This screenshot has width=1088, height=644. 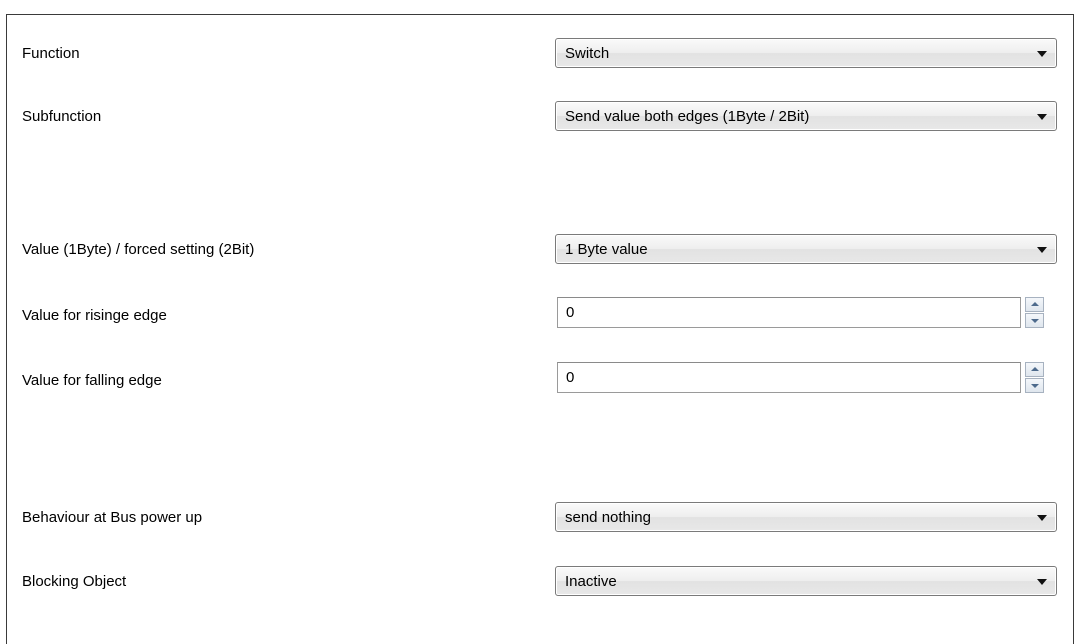 I want to click on rising-edge-input: 0, so click(x=789, y=312).